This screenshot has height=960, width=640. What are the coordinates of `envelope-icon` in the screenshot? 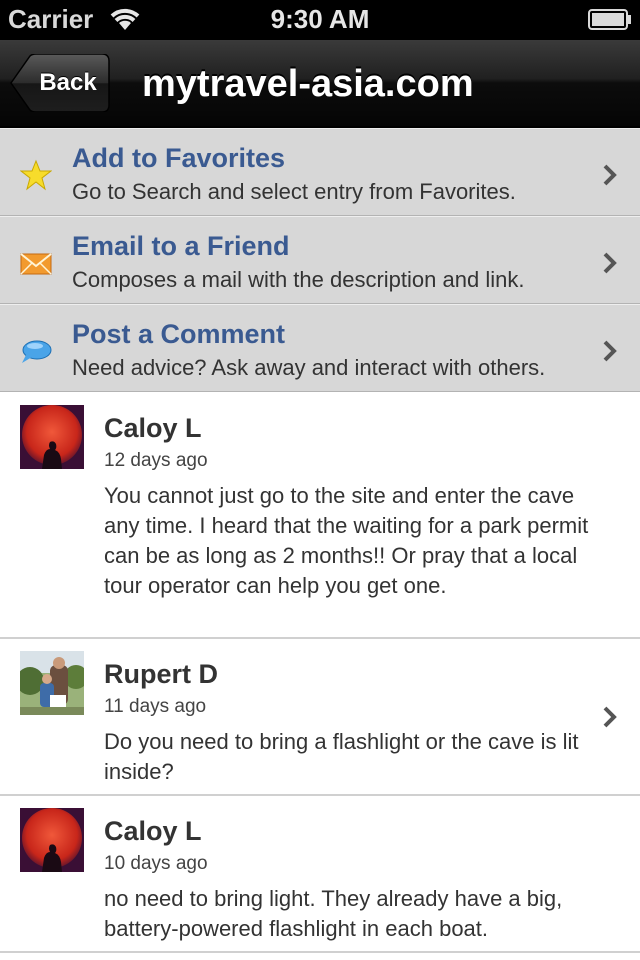 It's located at (36, 264).